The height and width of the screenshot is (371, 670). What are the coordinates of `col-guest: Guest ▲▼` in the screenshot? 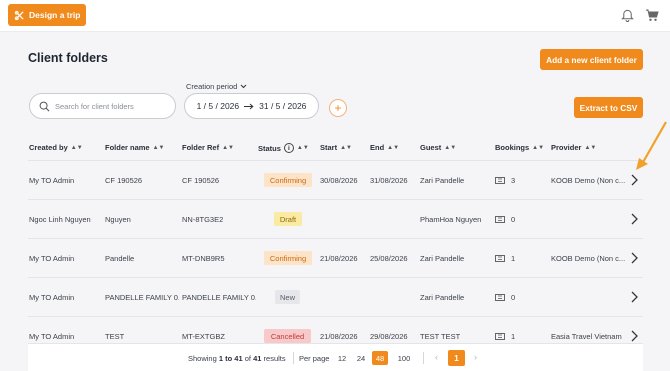 It's located at (438, 147).